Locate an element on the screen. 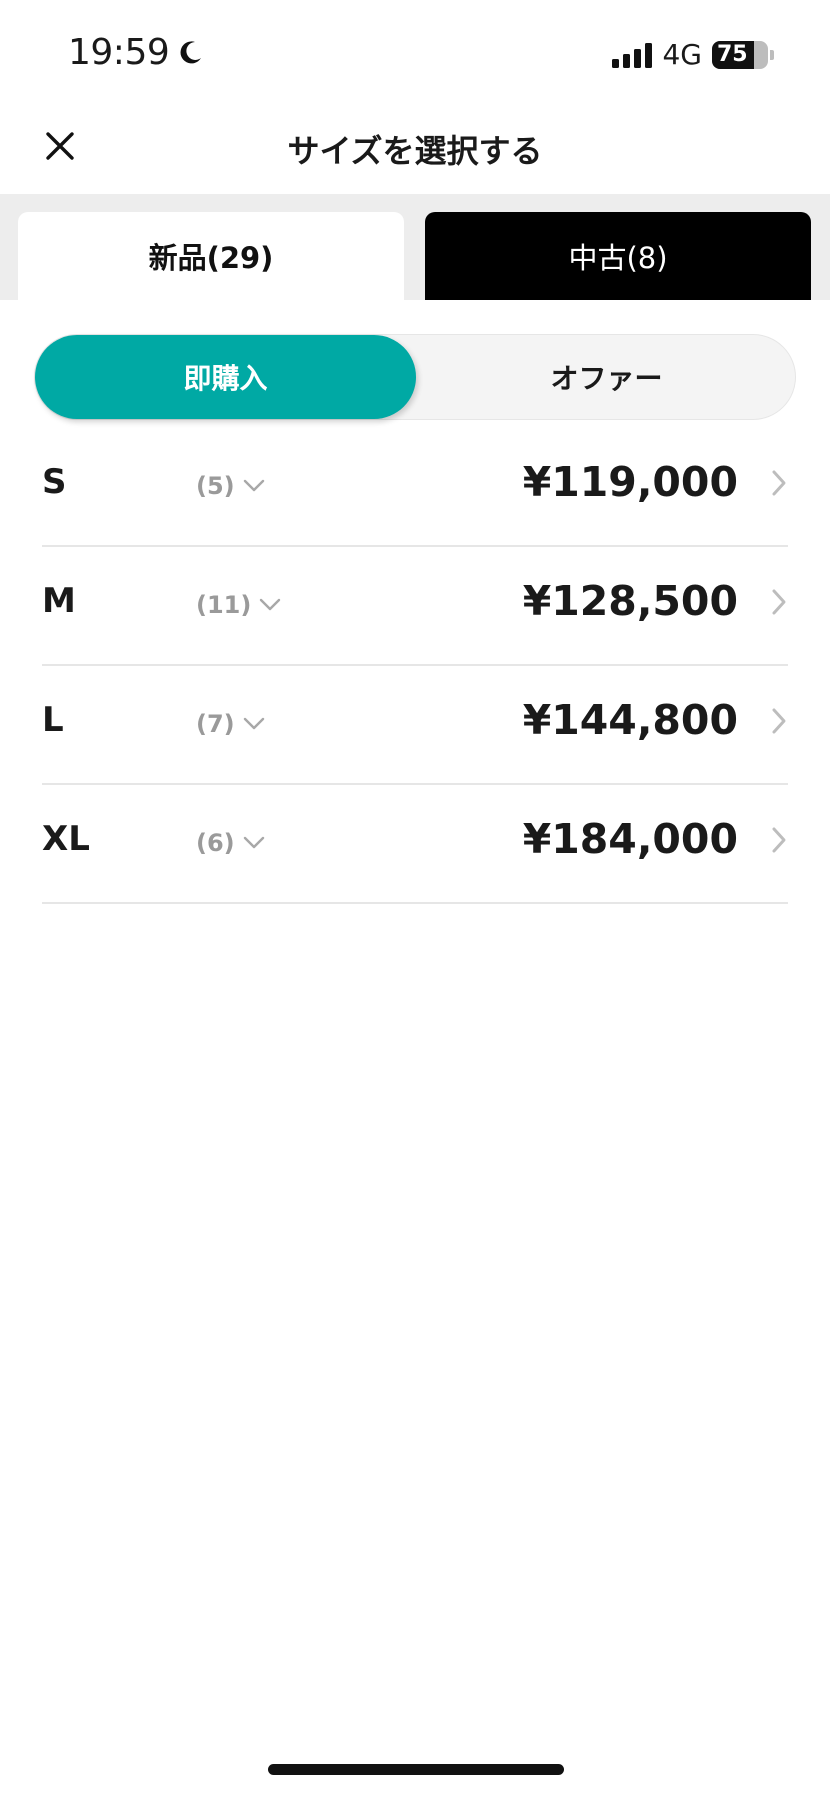  header: サイズを選択する is located at coordinates (415, 147).